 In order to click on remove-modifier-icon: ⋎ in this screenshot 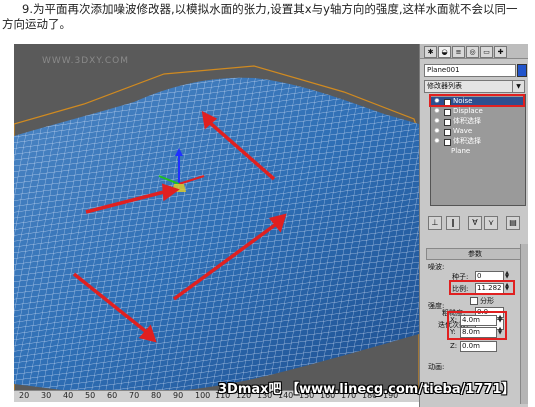, I will do `click(491, 223)`.